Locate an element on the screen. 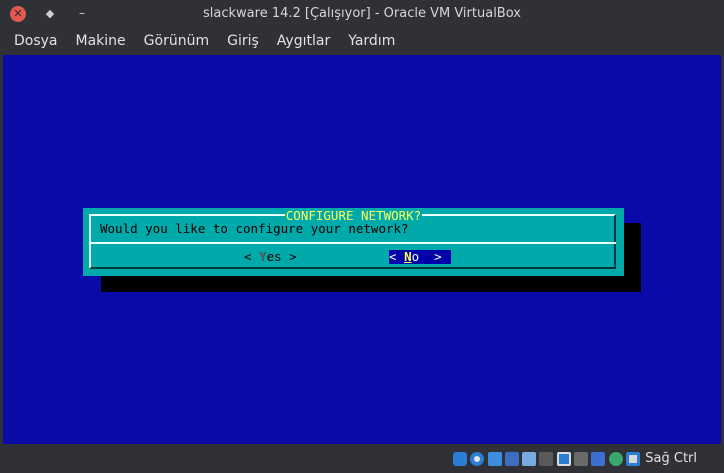 This screenshot has width=724, height=473. host-key-label: Sağ Ctrl is located at coordinates (671, 458).